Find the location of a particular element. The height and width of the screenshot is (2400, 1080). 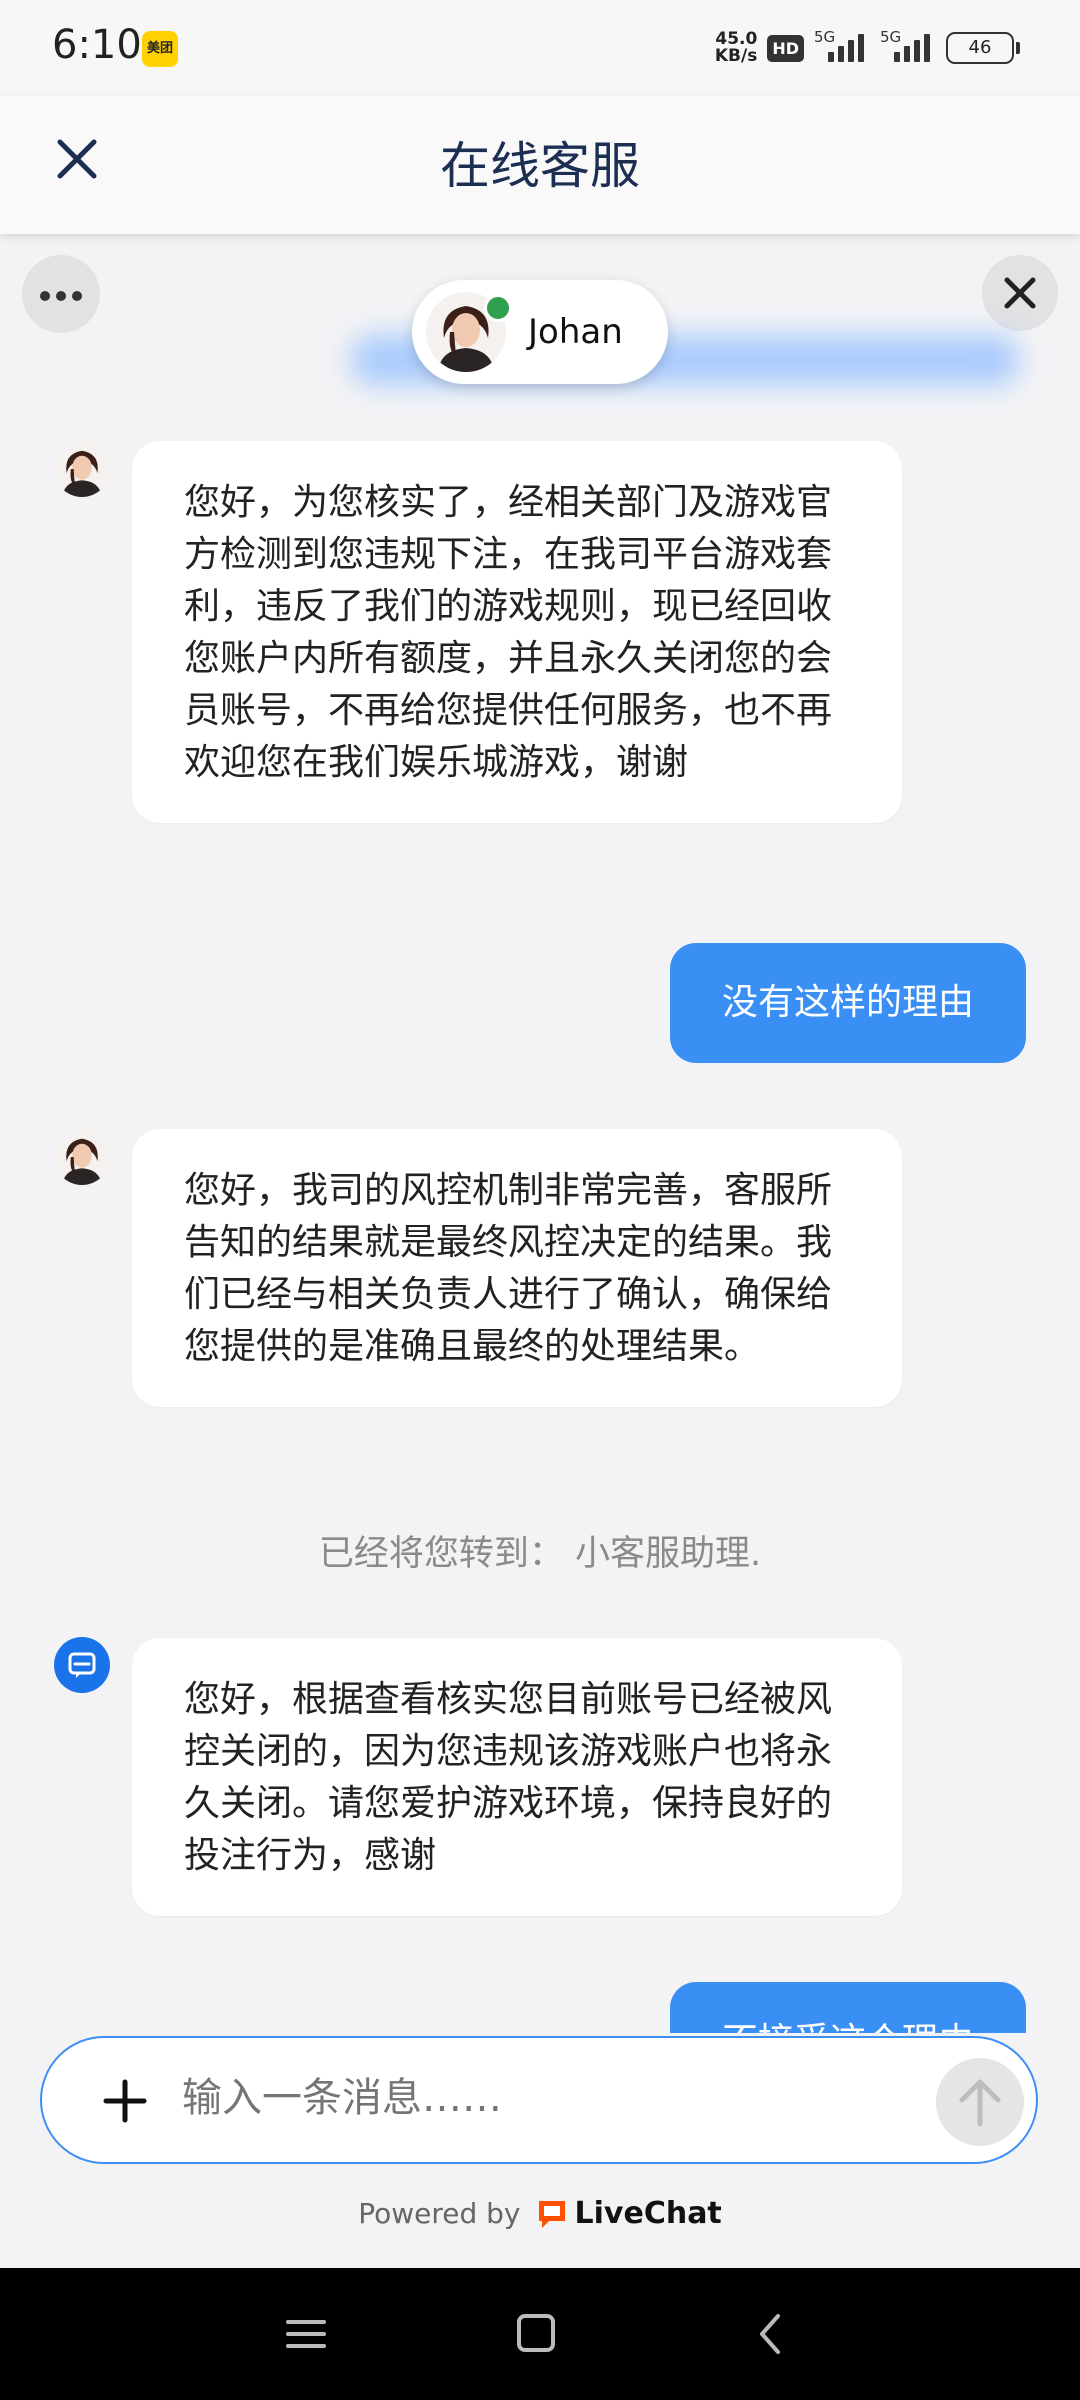

signal-icon-sim2: 5G is located at coordinates (908, 47).